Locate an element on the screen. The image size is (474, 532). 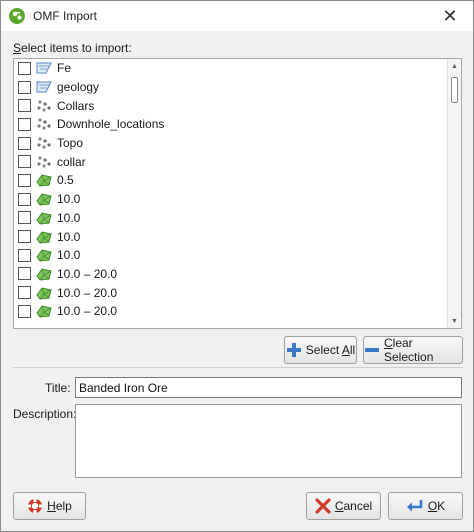
list-item: 0.5 is located at coordinates (230, 180).